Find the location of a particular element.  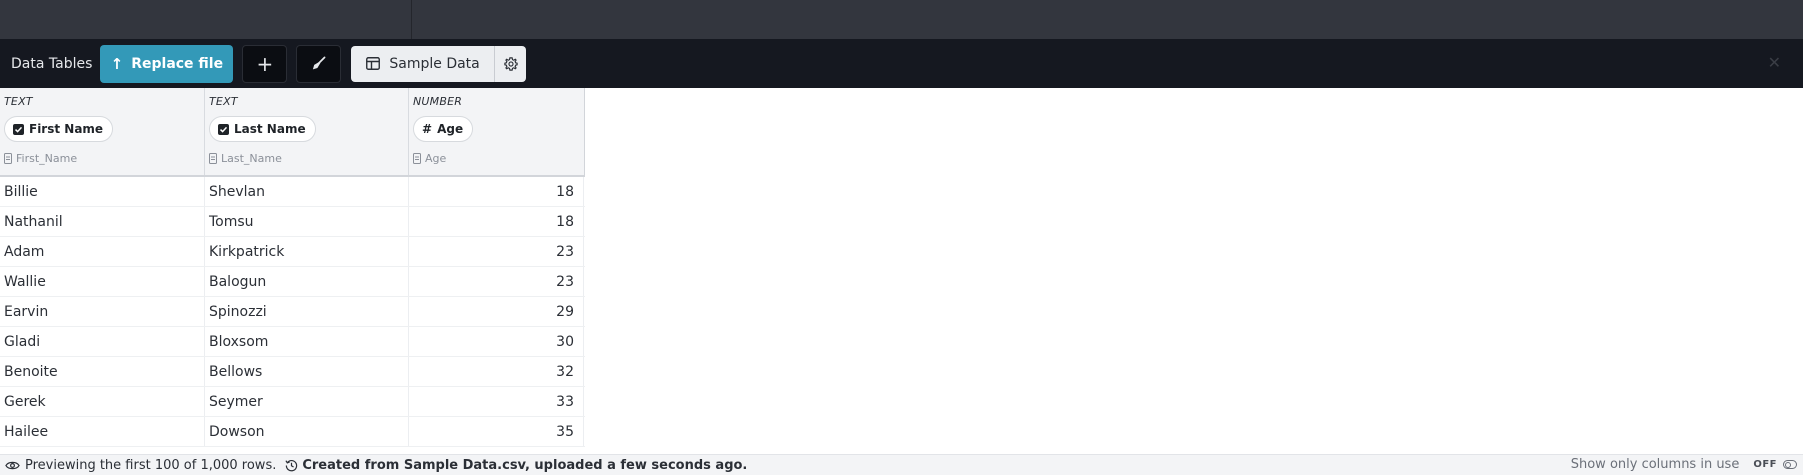

table-row: Wallie Balogun 23 is located at coordinates (292, 282).